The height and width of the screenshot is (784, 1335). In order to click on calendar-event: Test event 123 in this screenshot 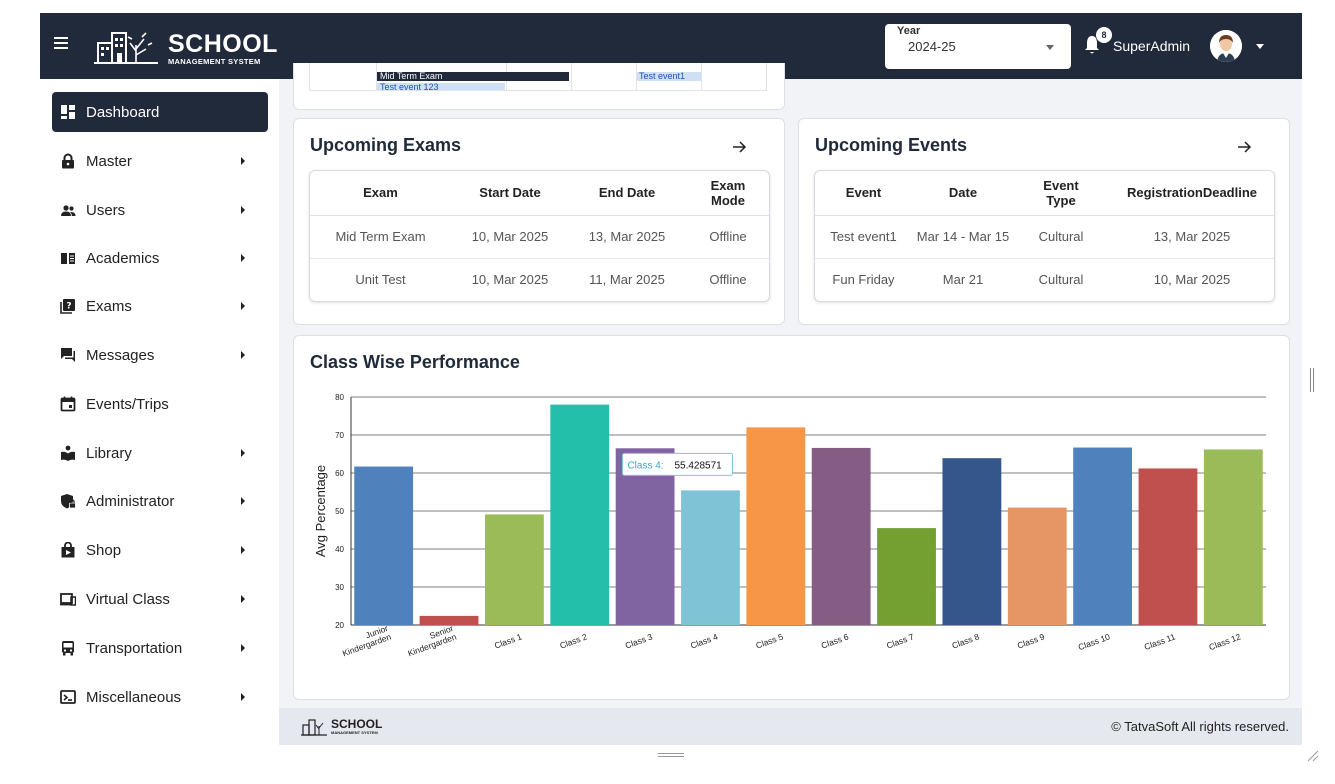, I will do `click(441, 86)`.